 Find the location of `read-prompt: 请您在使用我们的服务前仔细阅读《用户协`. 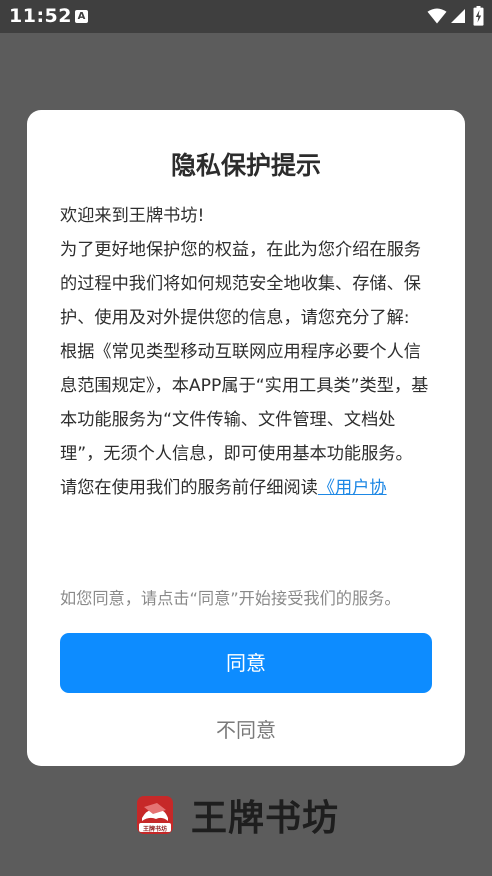

read-prompt: 请您在使用我们的服务前仔细阅读《用户协 is located at coordinates (246, 488).